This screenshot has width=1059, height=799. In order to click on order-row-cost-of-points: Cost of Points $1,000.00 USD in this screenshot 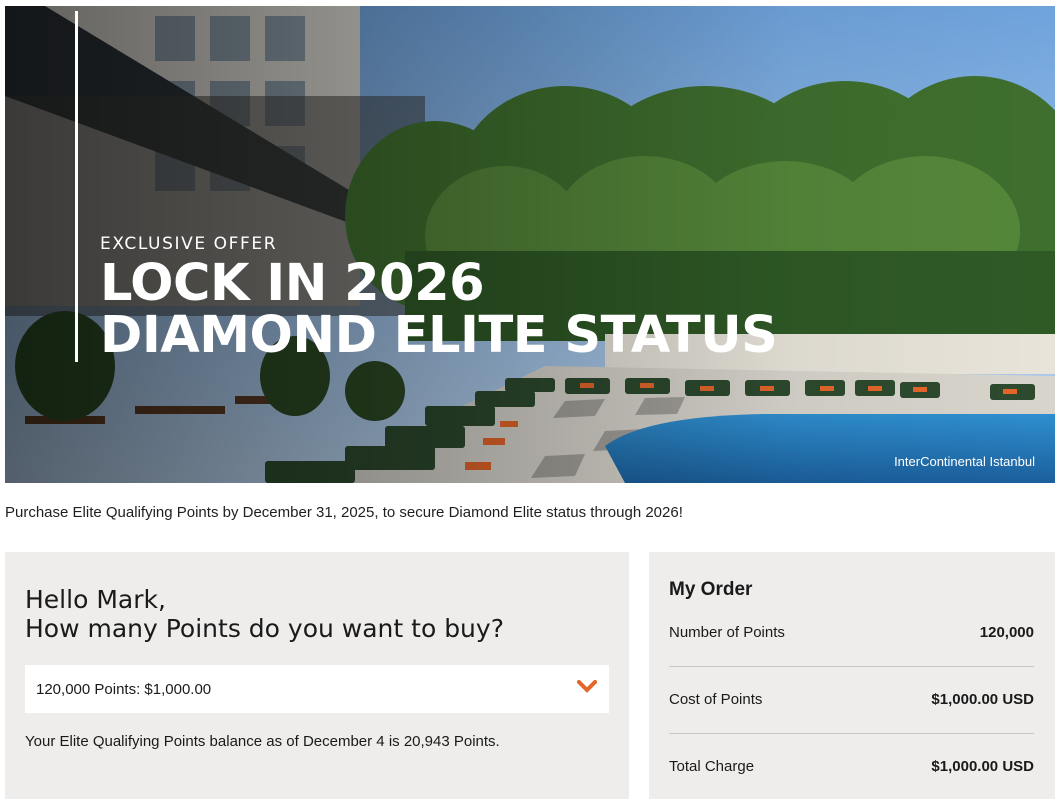, I will do `click(851, 699)`.